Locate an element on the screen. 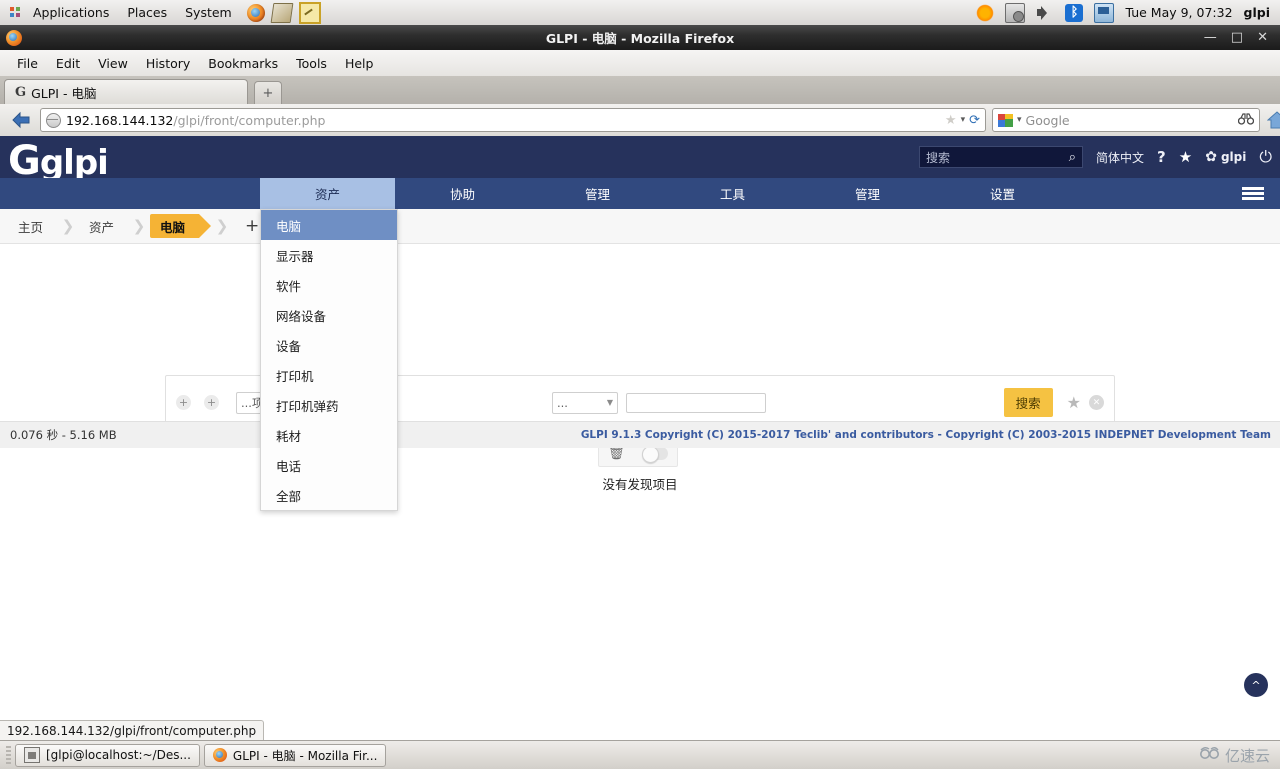 The image size is (1280, 769). nav-item-assets: 资产 is located at coordinates (327, 193).